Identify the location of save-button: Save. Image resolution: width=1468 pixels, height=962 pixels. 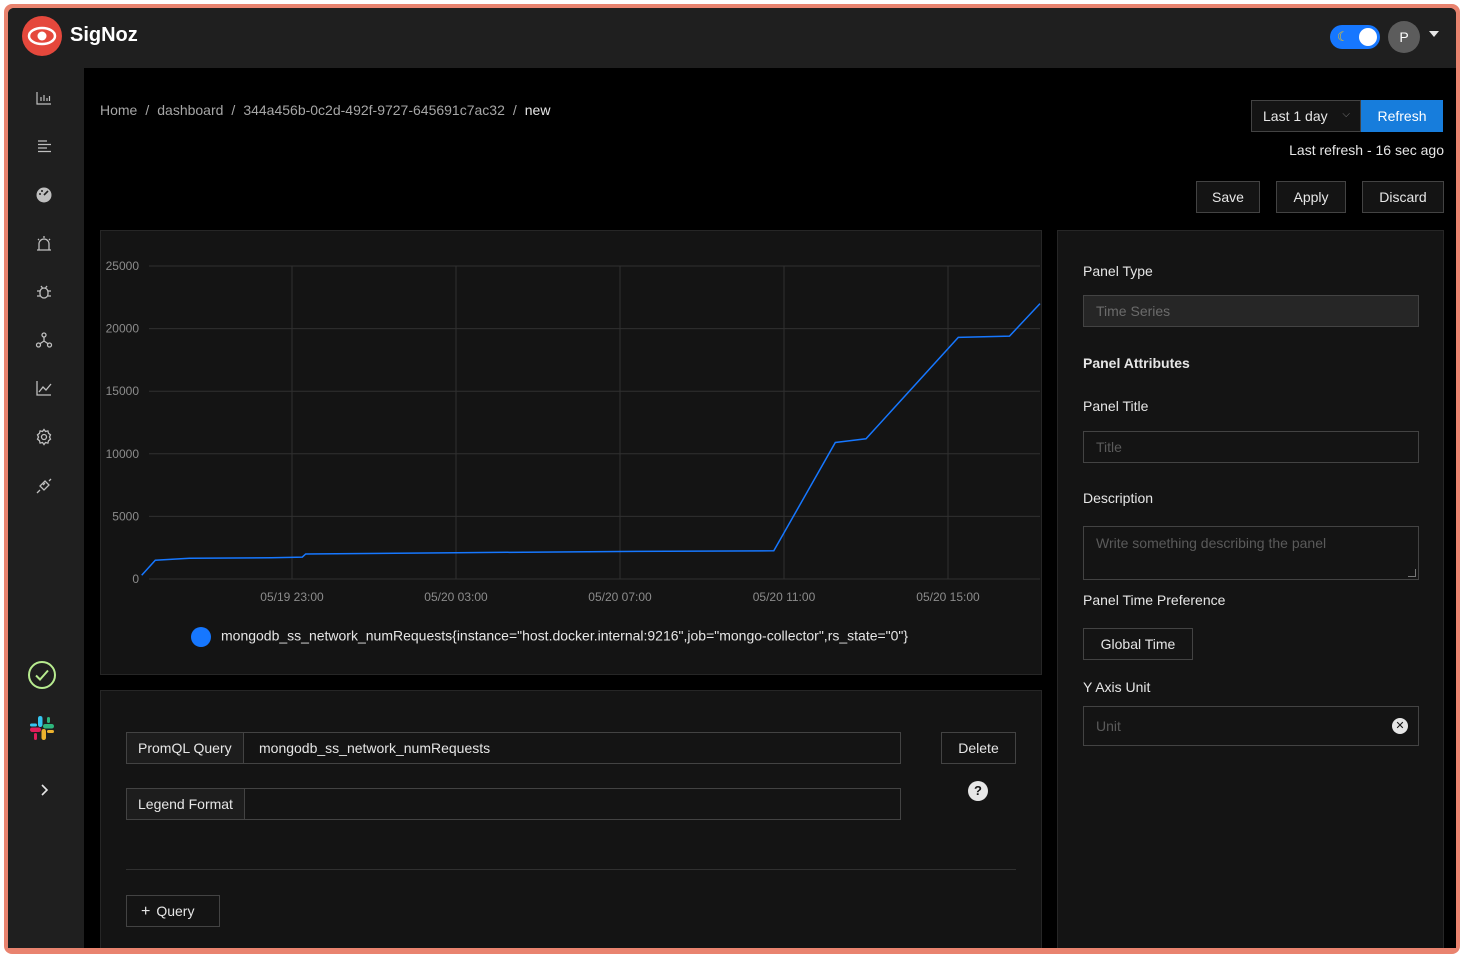
(1228, 197).